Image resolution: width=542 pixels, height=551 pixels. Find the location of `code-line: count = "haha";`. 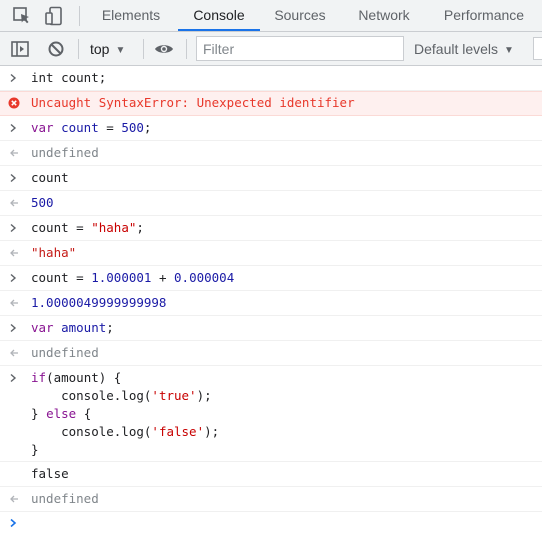

code-line: count = "haha"; is located at coordinates (87, 228).